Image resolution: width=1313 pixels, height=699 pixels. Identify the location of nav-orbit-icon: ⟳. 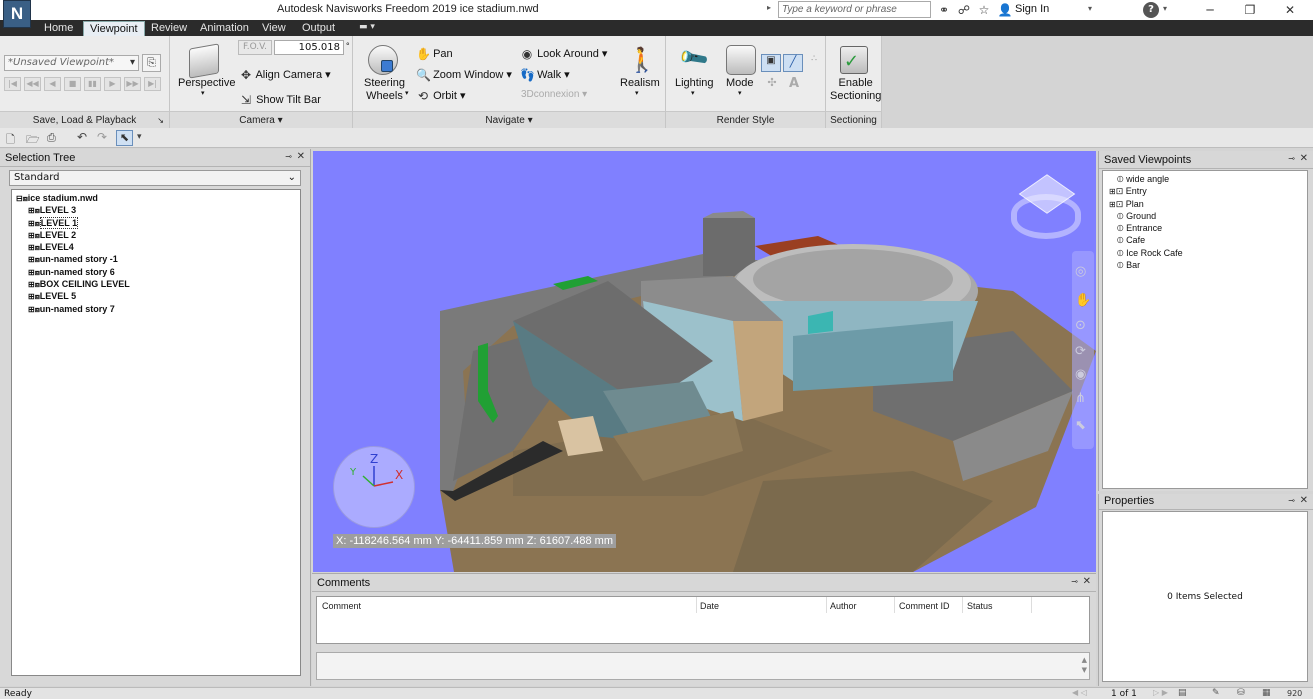
(1080, 351).